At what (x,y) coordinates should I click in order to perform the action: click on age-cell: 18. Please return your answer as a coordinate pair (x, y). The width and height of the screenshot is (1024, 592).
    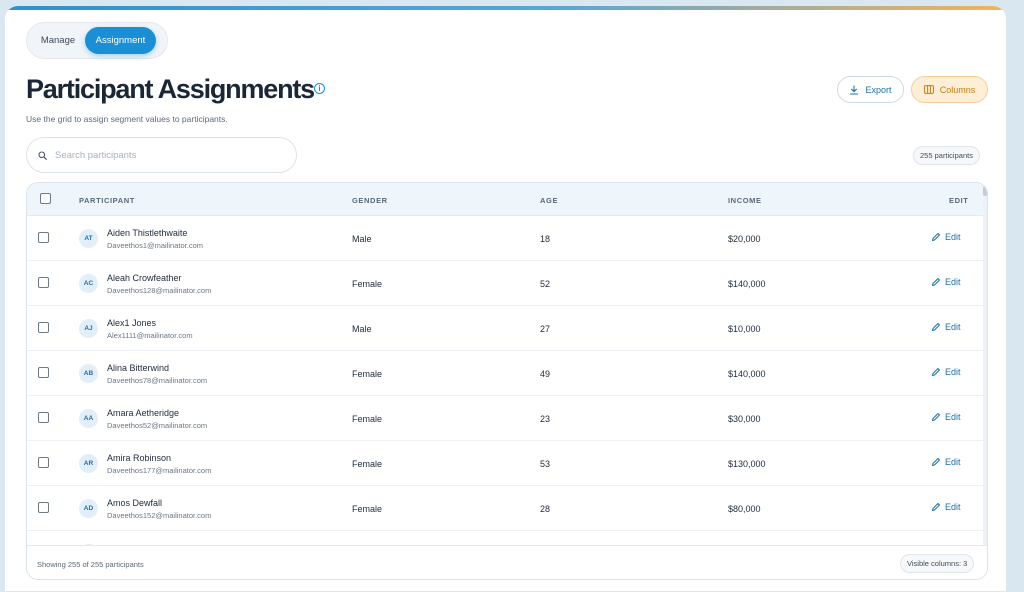
    Looking at the image, I should click on (545, 239).